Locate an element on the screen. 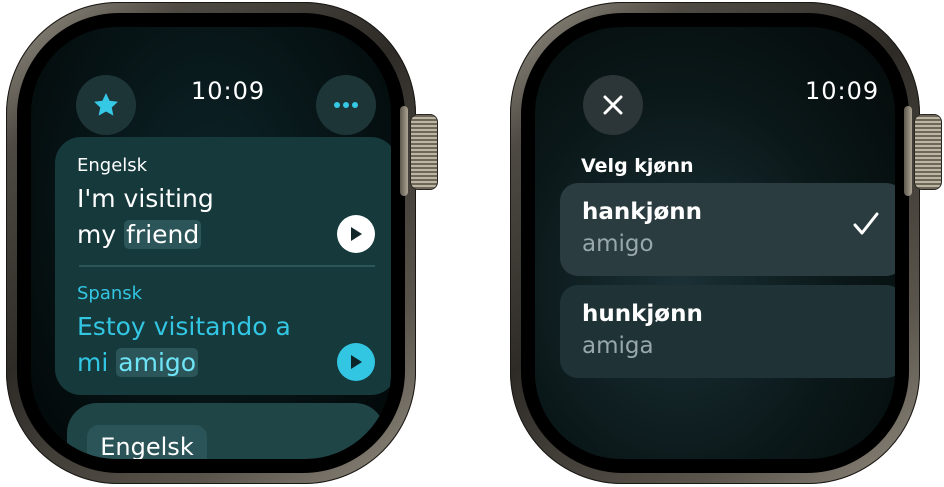 This screenshot has height=487, width=944. target-text: Estoy visitando a mi amigo is located at coordinates (184, 345).